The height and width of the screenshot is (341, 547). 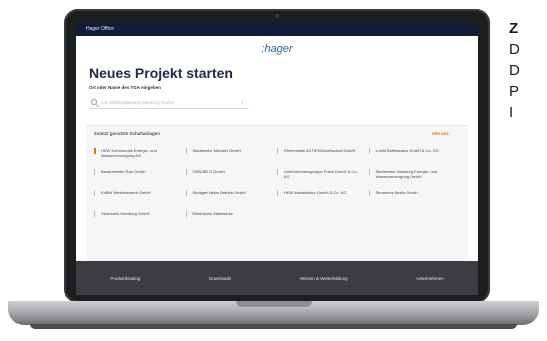 I want to click on footer-link: Produktkatalog, so click(x=125, y=278).